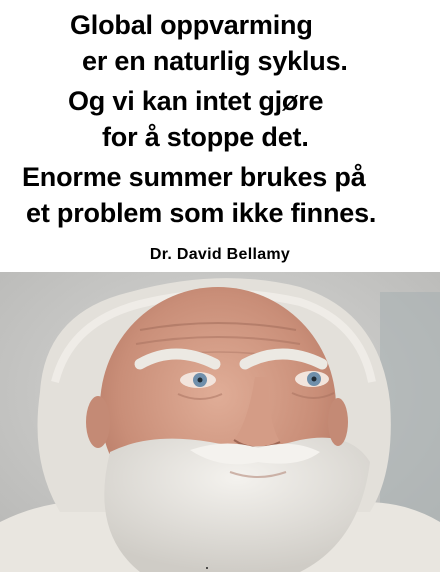 The height and width of the screenshot is (572, 440). Describe the element at coordinates (201, 213) in the screenshot. I see `quote-line-6: et problem som ikke finnes.` at that location.